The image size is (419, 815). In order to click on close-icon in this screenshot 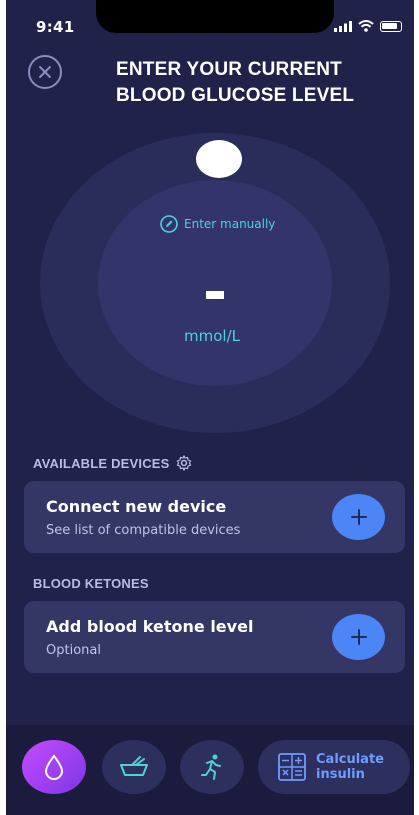, I will do `click(45, 72)`.